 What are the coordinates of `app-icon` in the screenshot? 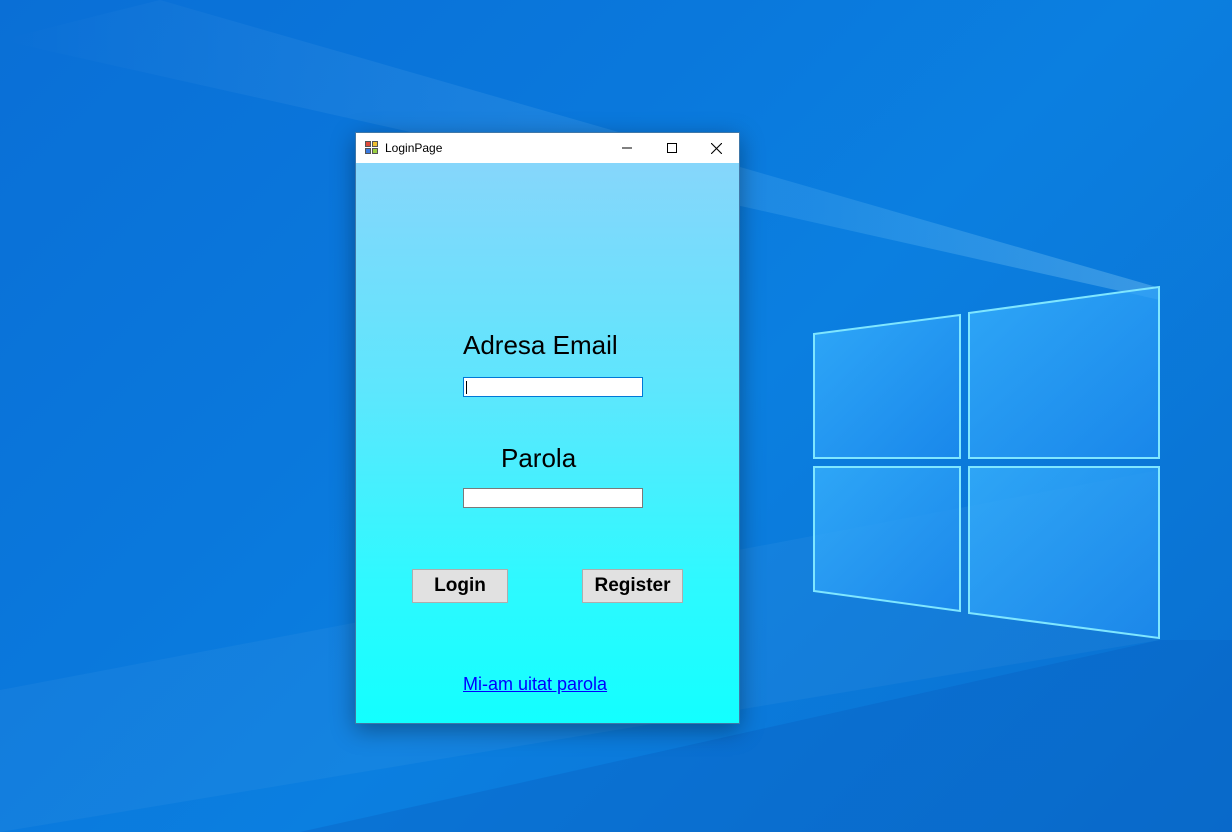 It's located at (372, 148).